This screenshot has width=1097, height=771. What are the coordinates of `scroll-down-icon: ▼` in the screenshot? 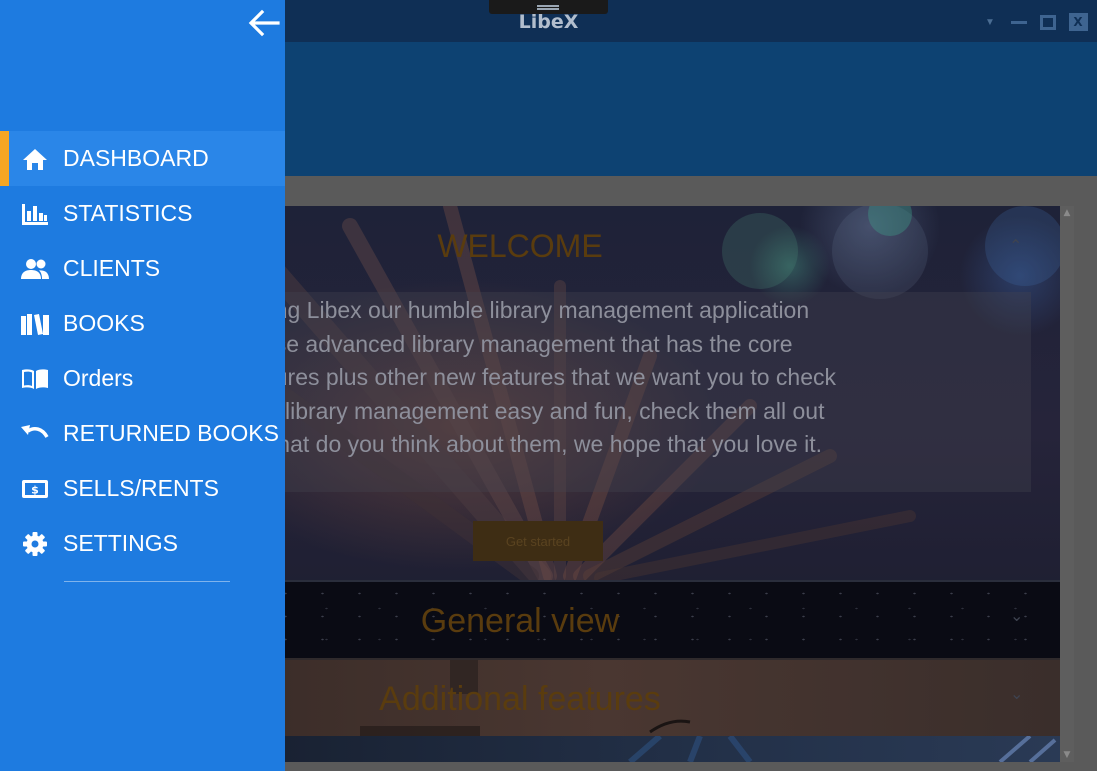 It's located at (1067, 755).